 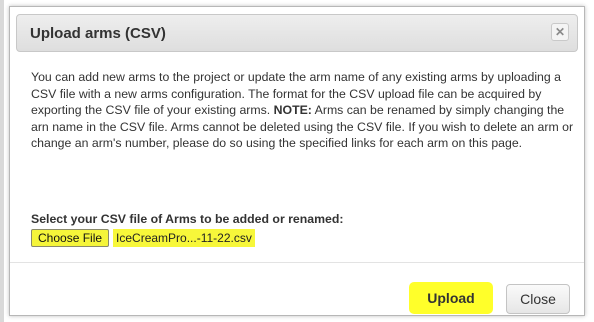 What do you see at coordinates (98, 33) in the screenshot?
I see `dialog-title: Upload arms (CSV)` at bounding box center [98, 33].